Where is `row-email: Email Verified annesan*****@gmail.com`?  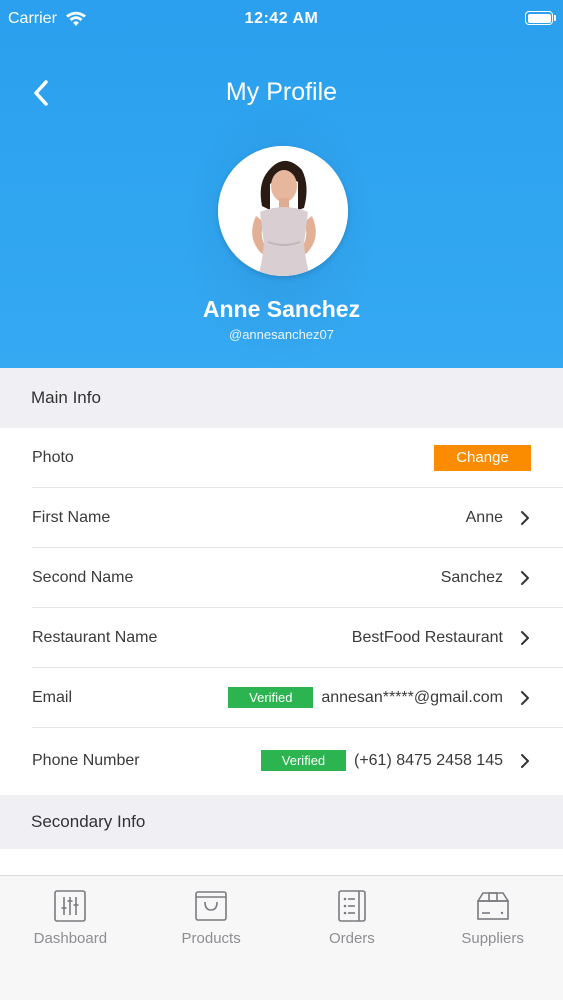 row-email: Email Verified annesan*****@gmail.com is located at coordinates (297, 698).